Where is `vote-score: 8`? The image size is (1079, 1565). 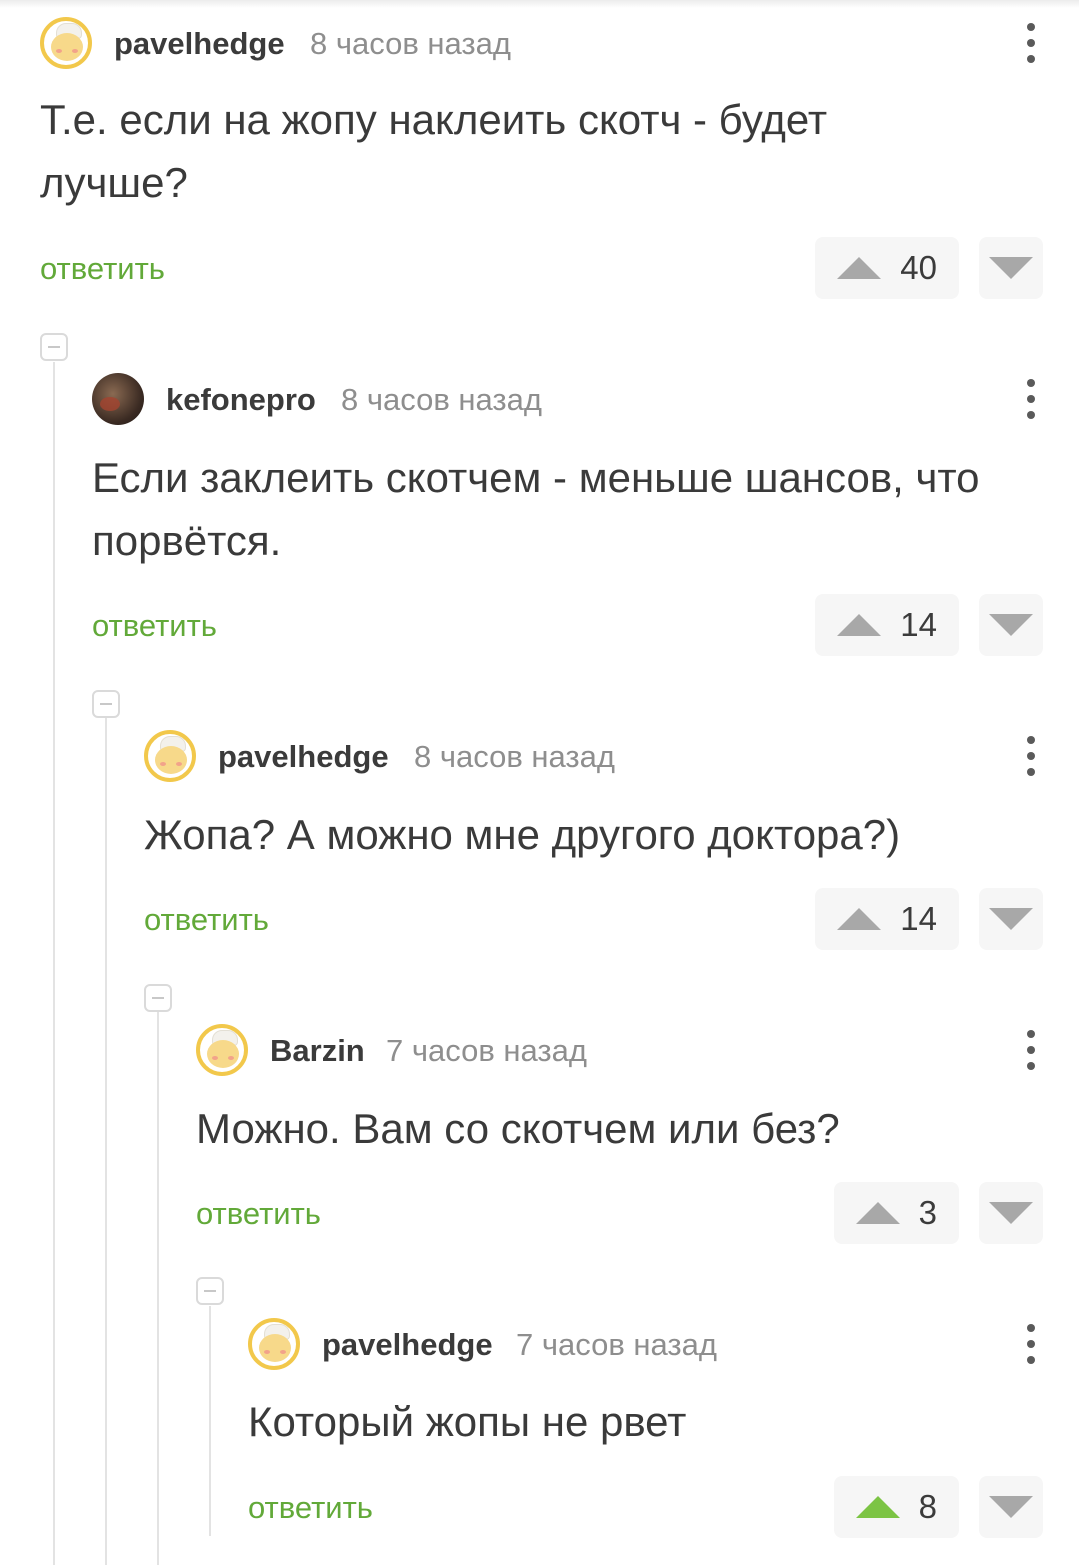 vote-score: 8 is located at coordinates (927, 1506).